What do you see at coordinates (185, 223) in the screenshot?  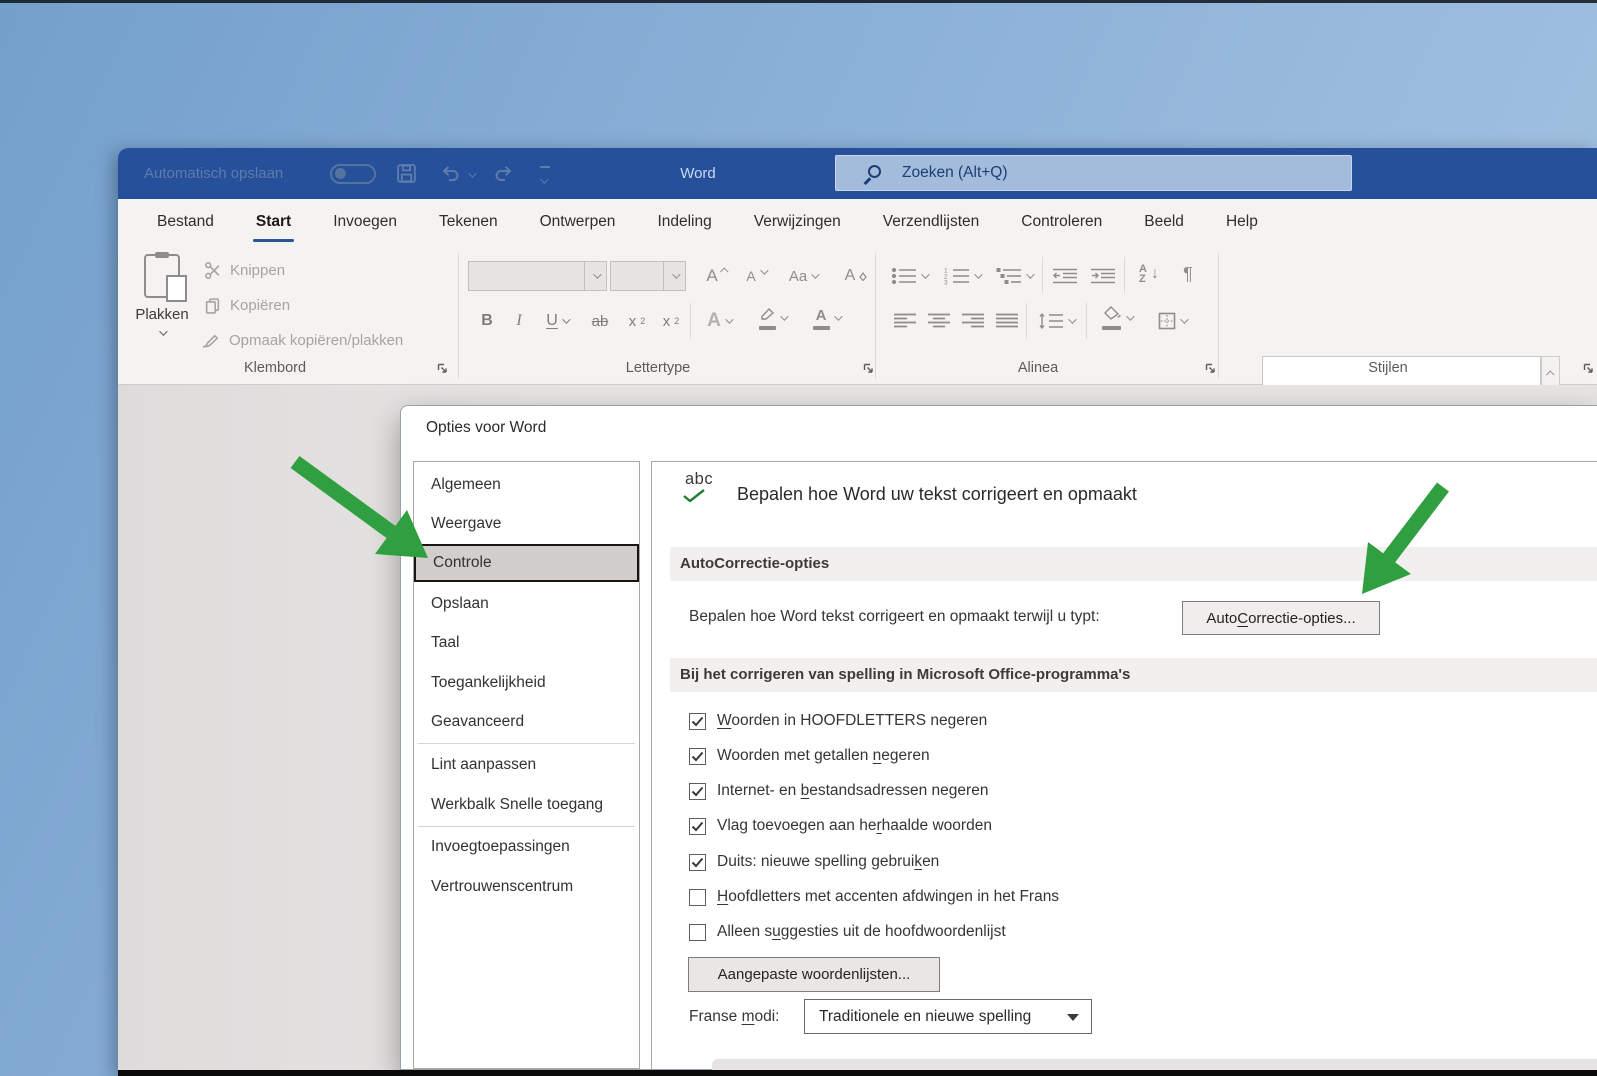 I see `tab-bestand: Bestand` at bounding box center [185, 223].